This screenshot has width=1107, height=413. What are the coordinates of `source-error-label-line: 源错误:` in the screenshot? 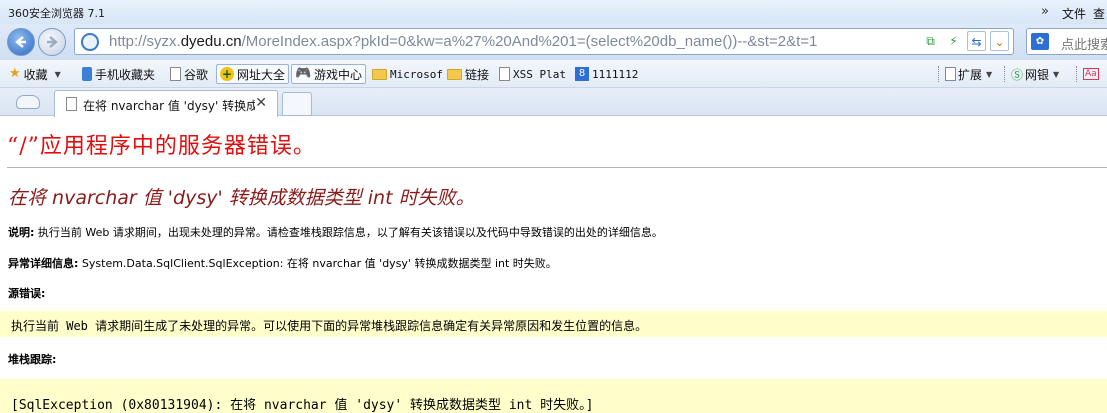 It's located at (26, 293).